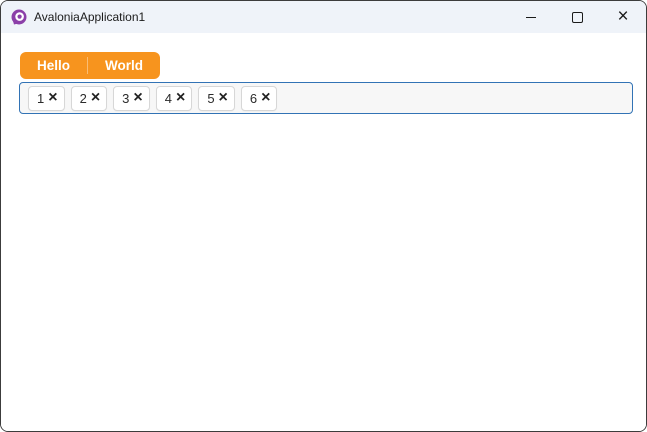 Image resolution: width=647 pixels, height=432 pixels. I want to click on maximize-icon, so click(577, 17).